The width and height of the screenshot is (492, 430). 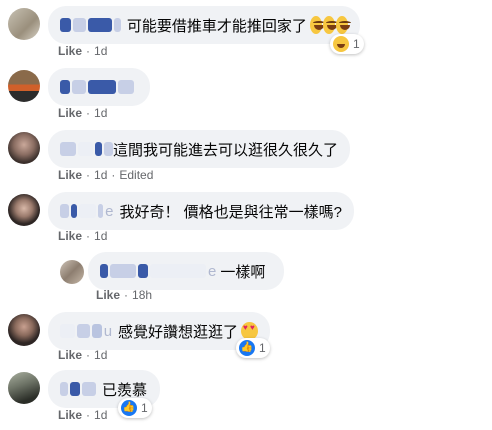 I want to click on haha-icon, so click(x=341, y=44).